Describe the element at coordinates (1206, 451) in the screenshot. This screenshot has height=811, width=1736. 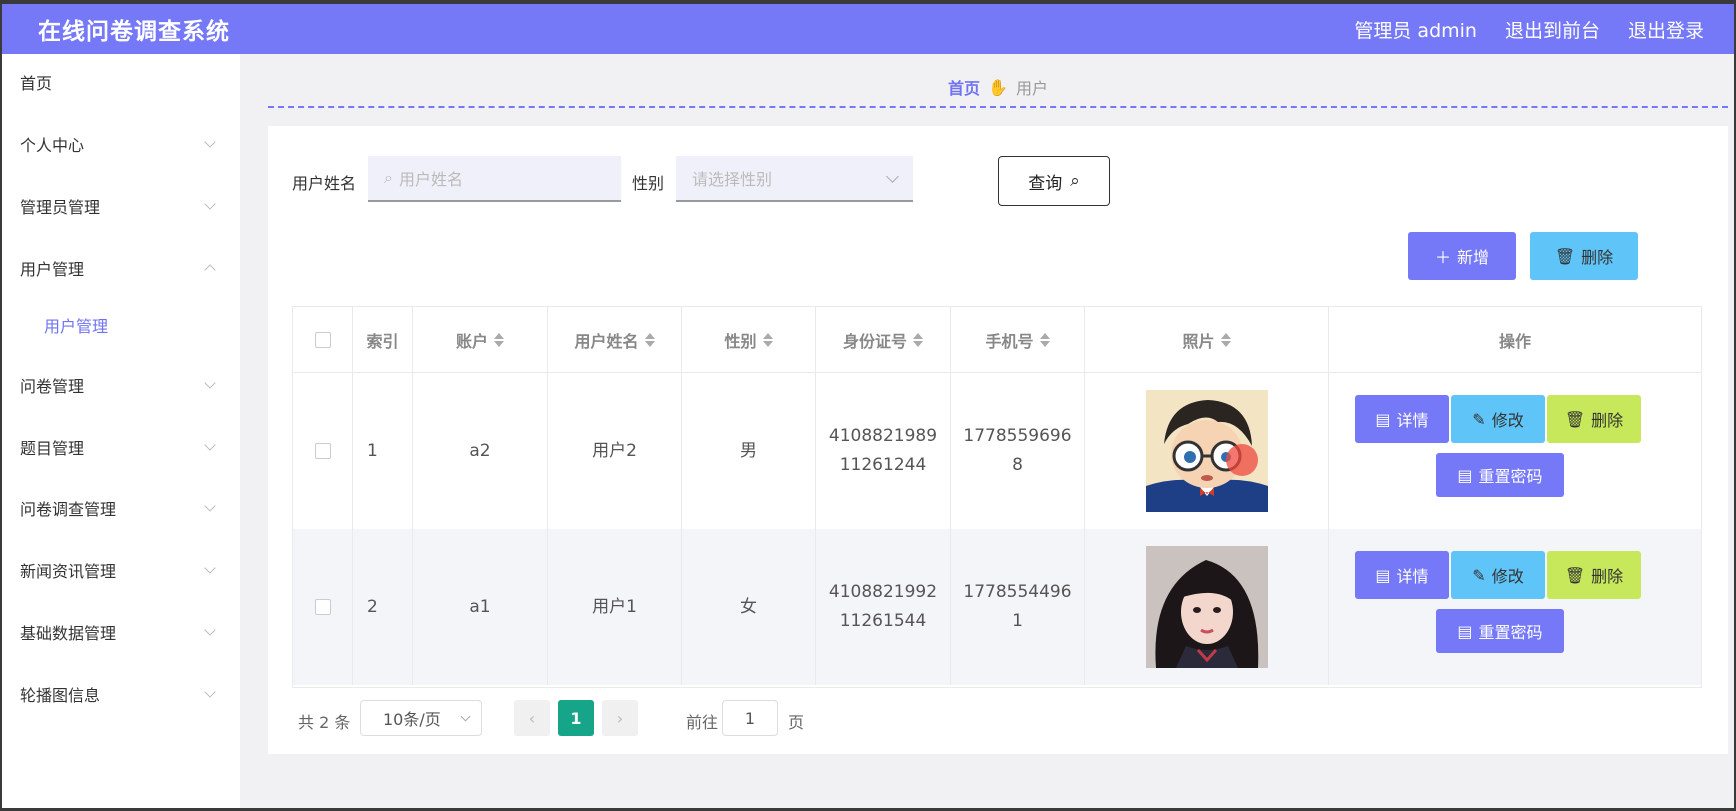
I see `anime-boy-avatar` at that location.